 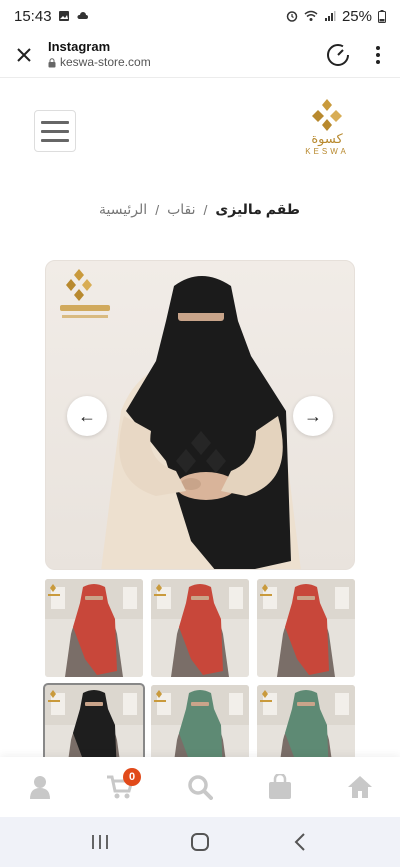 What do you see at coordinates (327, 115) in the screenshot?
I see `logo-mark-icon` at bounding box center [327, 115].